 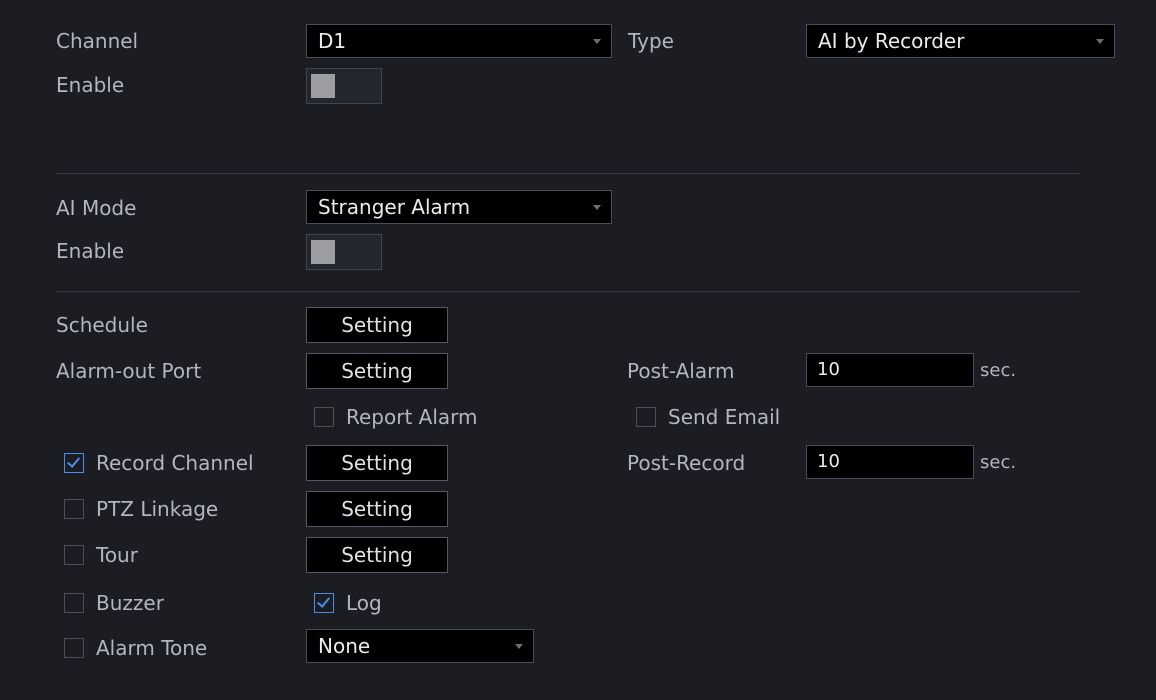 I want to click on ai-mode-label: AI Mode, so click(x=96, y=208).